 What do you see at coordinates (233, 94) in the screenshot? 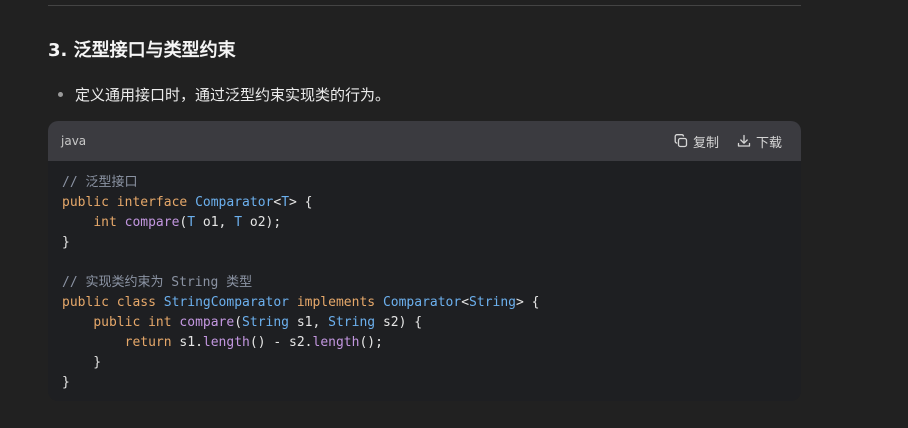
I see `list-item-text: 定义通用接口时，通过泛型约束实现类的行为。` at bounding box center [233, 94].